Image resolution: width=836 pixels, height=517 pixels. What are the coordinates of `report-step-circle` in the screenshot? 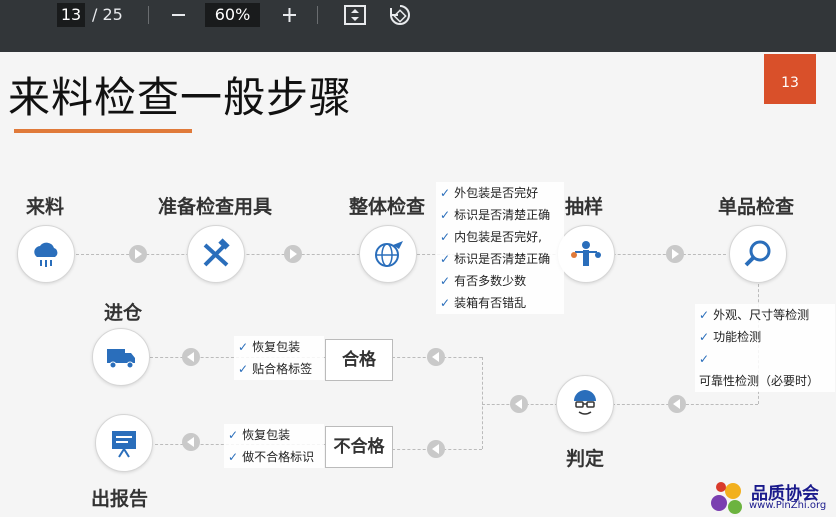 It's located at (124, 443).